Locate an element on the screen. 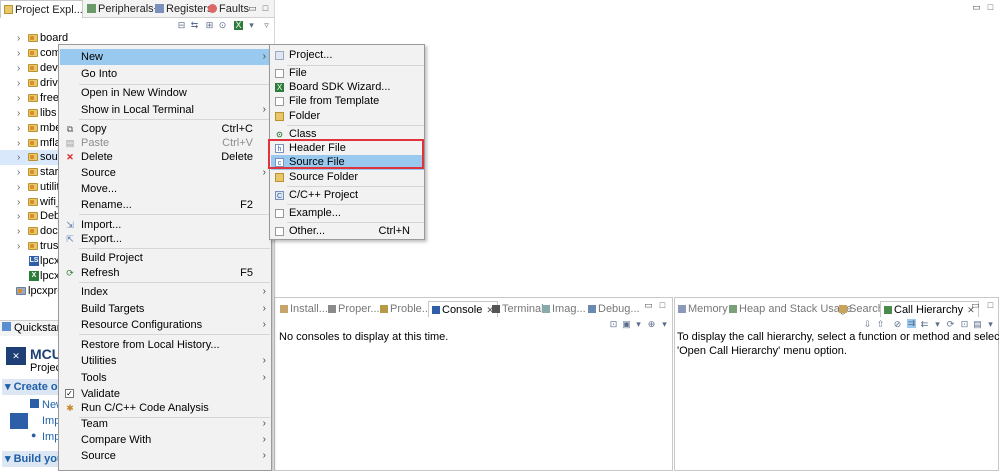  tab-terminal: Terminal is located at coordinates (518, 309).